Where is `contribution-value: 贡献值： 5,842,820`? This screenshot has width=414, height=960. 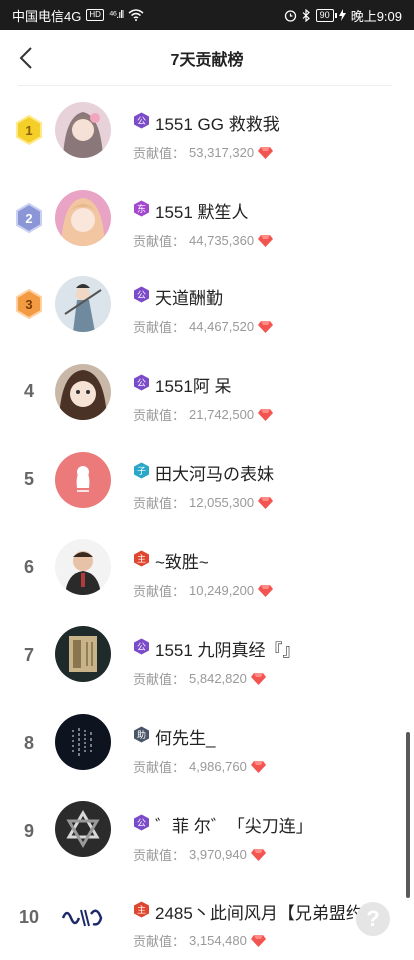
contribution-value: 贡献值： 5,842,820 is located at coordinates (199, 678).